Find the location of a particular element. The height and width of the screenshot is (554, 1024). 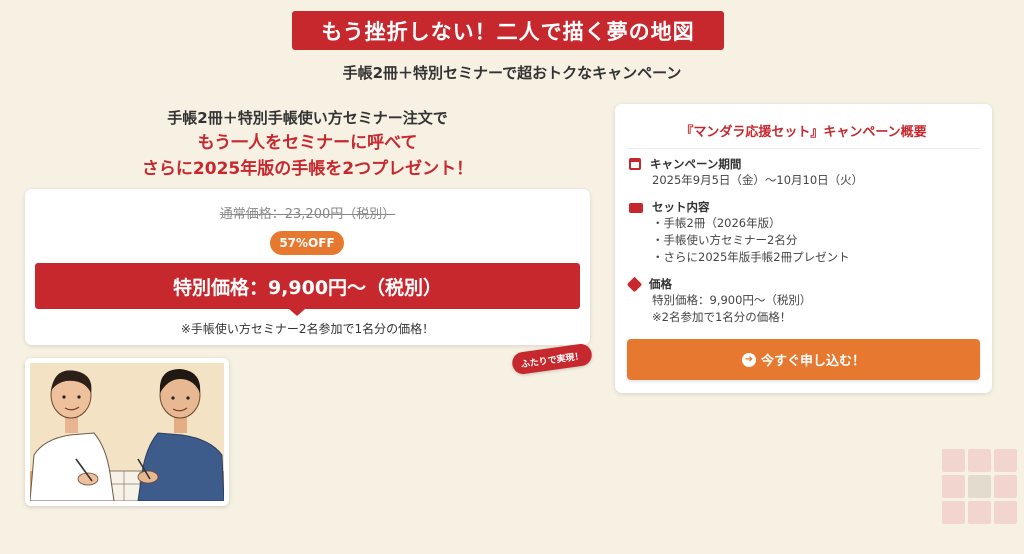

two-men-writing-image is located at coordinates (127, 432).